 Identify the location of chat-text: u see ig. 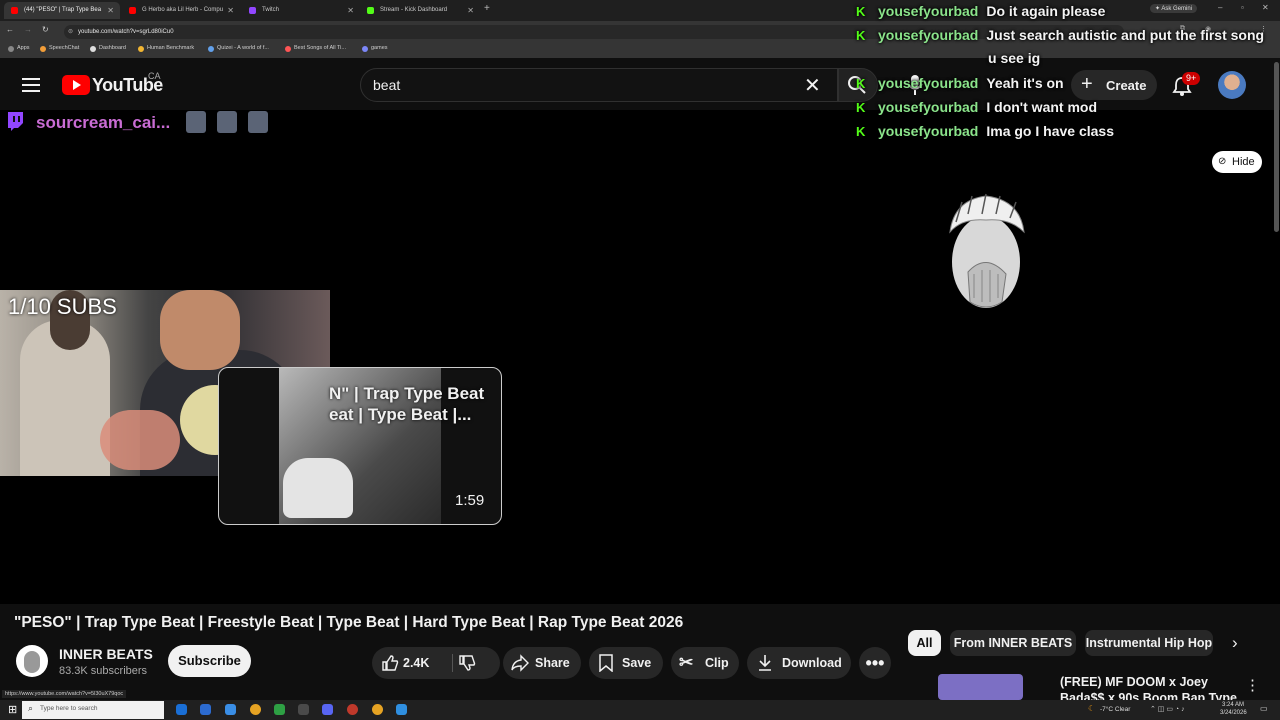
(1014, 58).